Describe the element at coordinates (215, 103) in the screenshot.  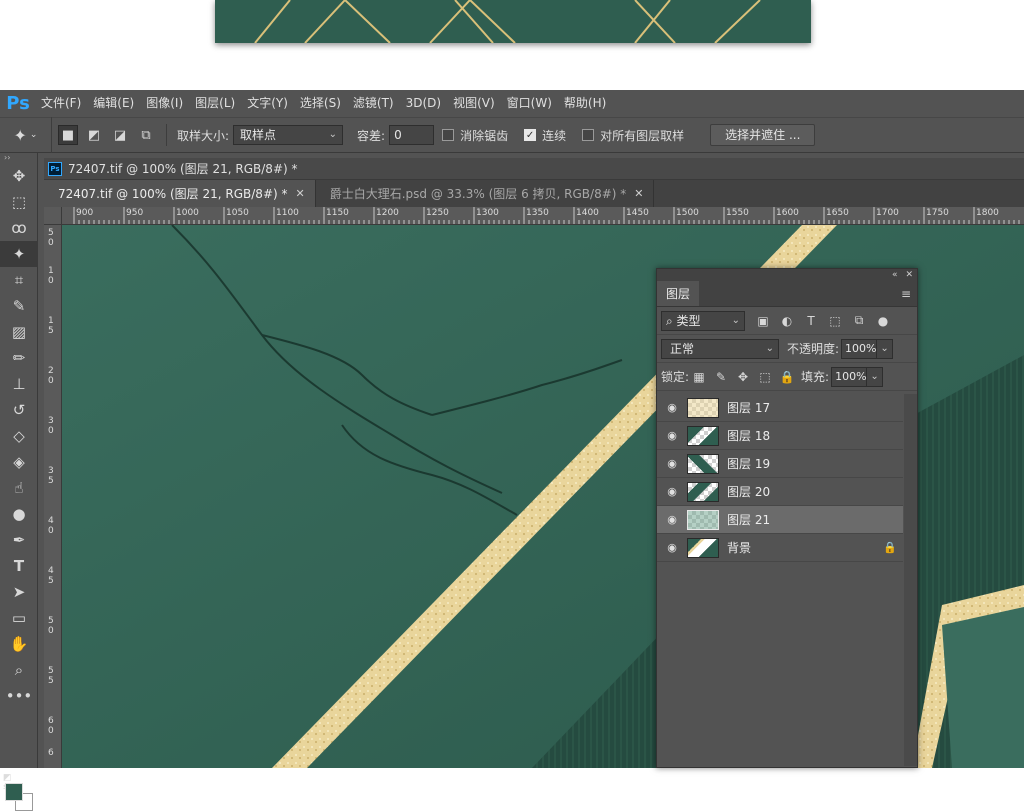
I see `menu-layer: 图层(L)` at that location.